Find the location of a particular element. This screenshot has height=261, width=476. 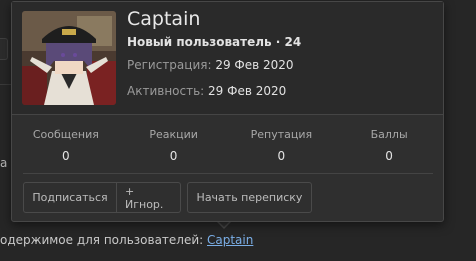

activity-info: Активность: 29 Фев 2020 is located at coordinates (206, 91).